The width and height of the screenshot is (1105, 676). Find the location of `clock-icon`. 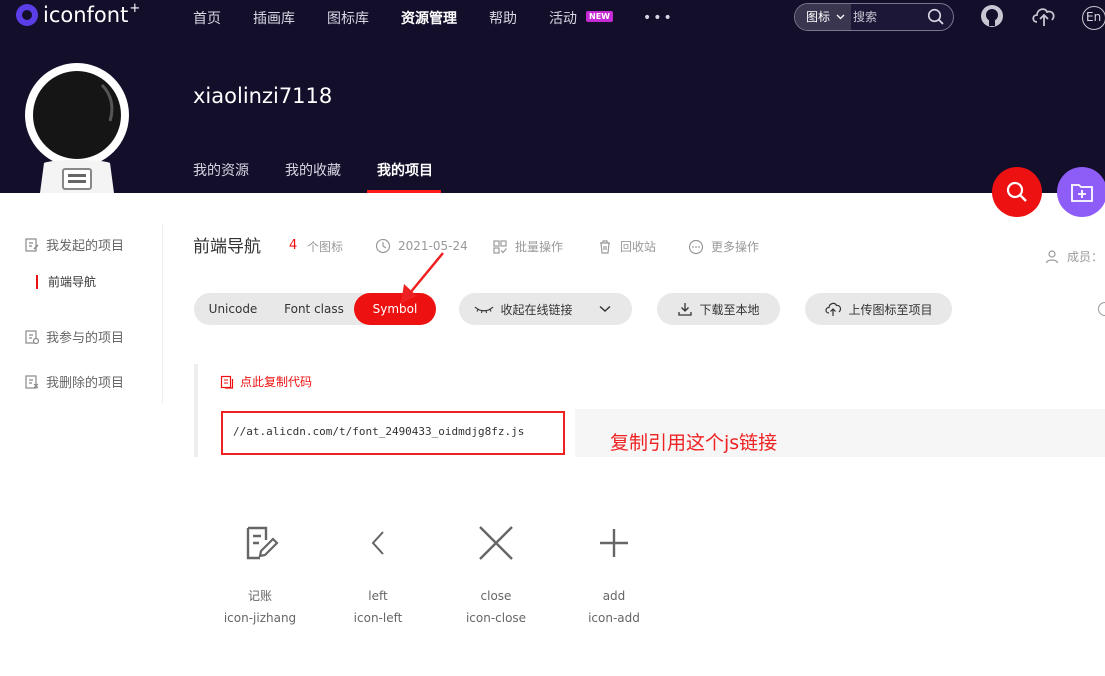

clock-icon is located at coordinates (383, 246).